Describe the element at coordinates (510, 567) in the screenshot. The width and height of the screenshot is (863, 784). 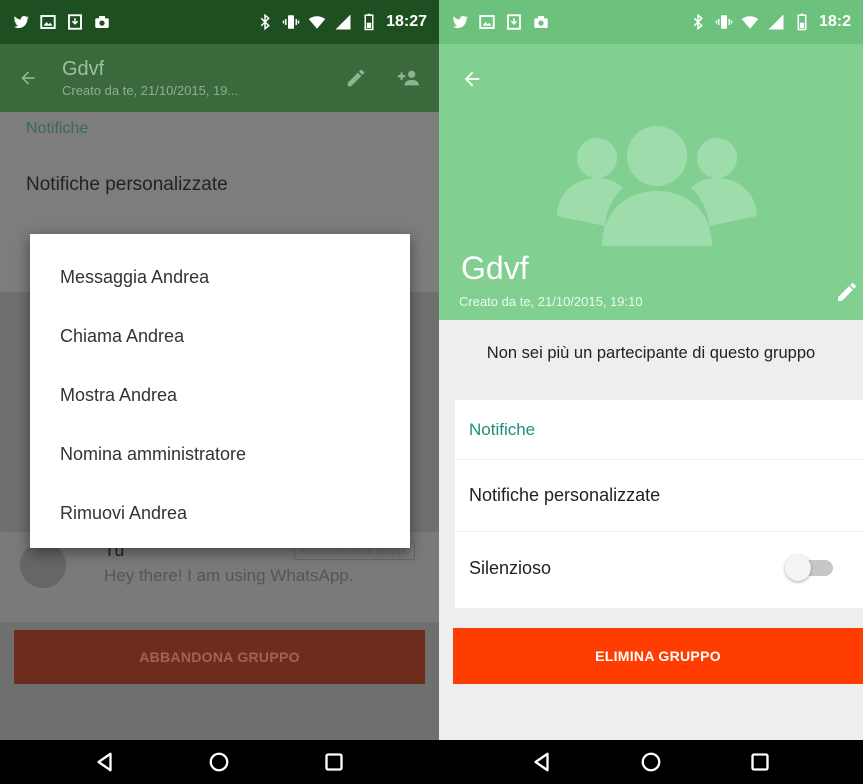
I see `mute-label: Silenzioso` at that location.